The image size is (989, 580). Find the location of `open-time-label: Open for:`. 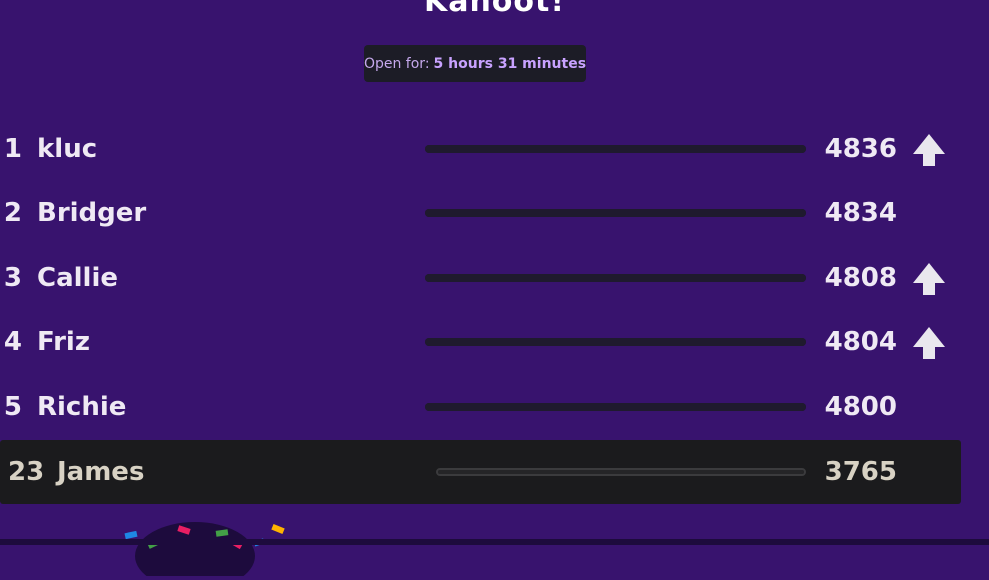

open-time-label: Open for: is located at coordinates (396, 63).